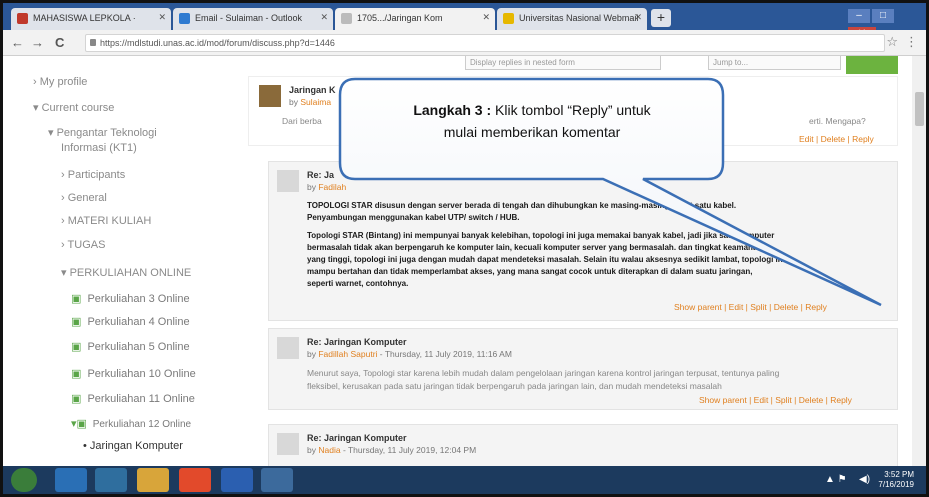  Describe the element at coordinates (899, 474) in the screenshot. I see `clock-time: 3:52 PM` at that location.